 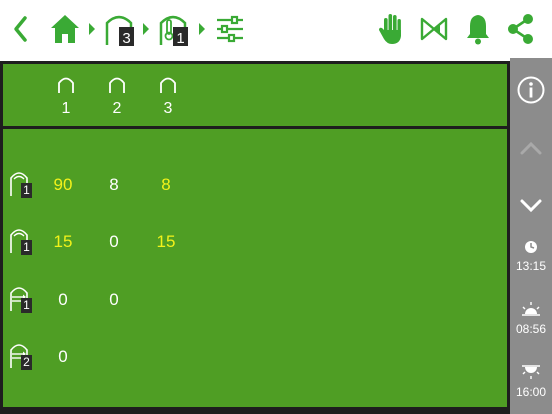 What do you see at coordinates (168, 108) in the screenshot?
I see `column-number: 3` at bounding box center [168, 108].